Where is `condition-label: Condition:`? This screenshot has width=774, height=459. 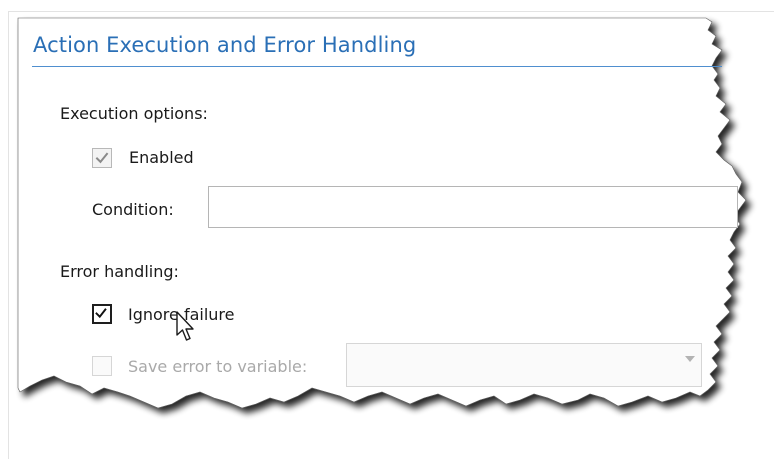
condition-label: Condition: is located at coordinates (133, 209).